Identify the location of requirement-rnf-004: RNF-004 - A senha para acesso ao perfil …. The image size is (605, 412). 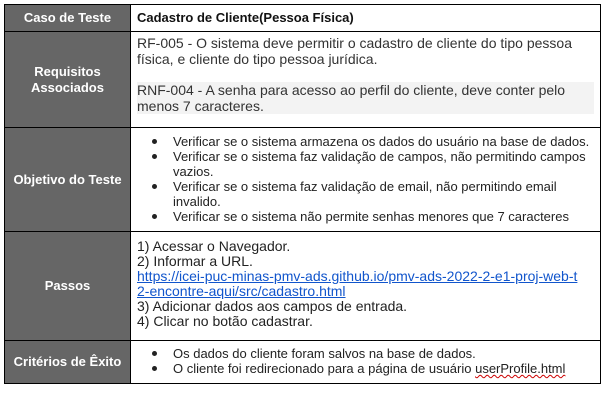
(365, 98).